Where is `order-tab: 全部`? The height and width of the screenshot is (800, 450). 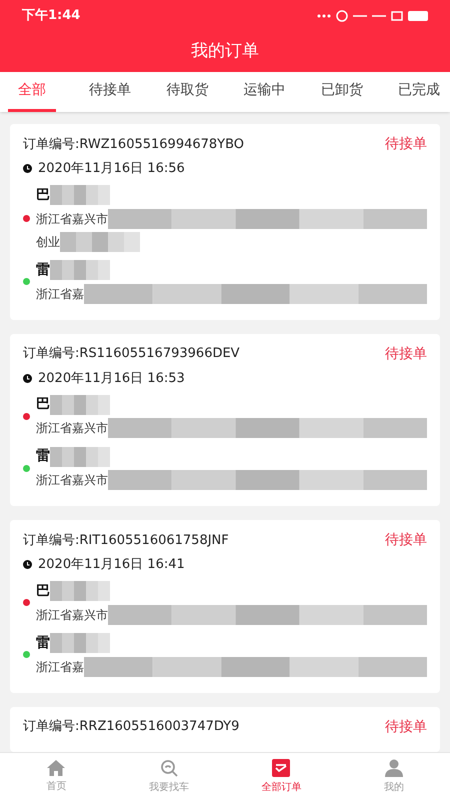 order-tab: 全部 is located at coordinates (32, 92).